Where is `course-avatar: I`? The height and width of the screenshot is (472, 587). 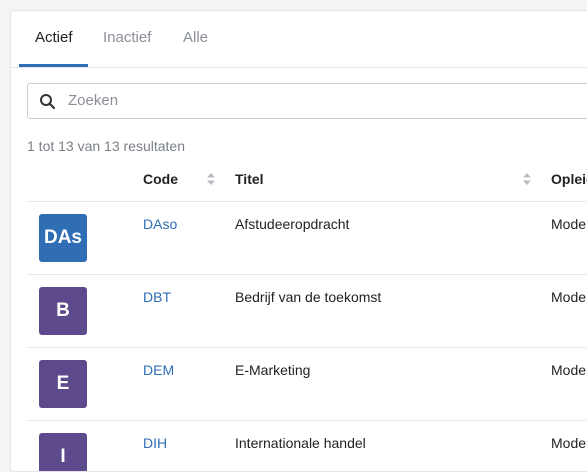 course-avatar: I is located at coordinates (63, 452).